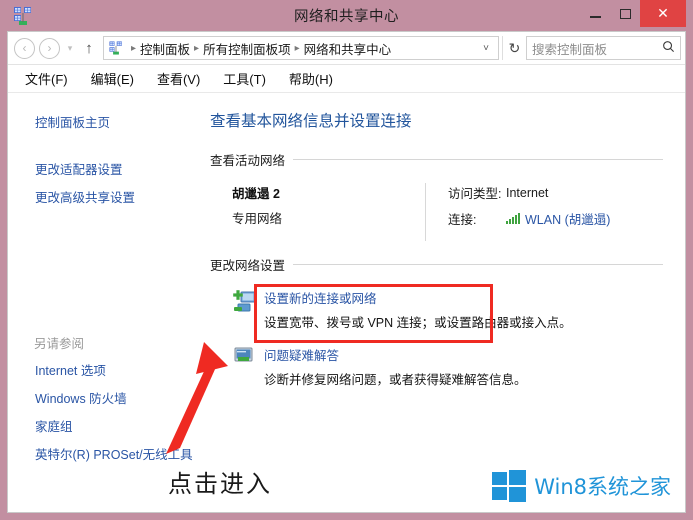 The width and height of the screenshot is (693, 520). I want to click on connection-label: 连接:, so click(462, 220).